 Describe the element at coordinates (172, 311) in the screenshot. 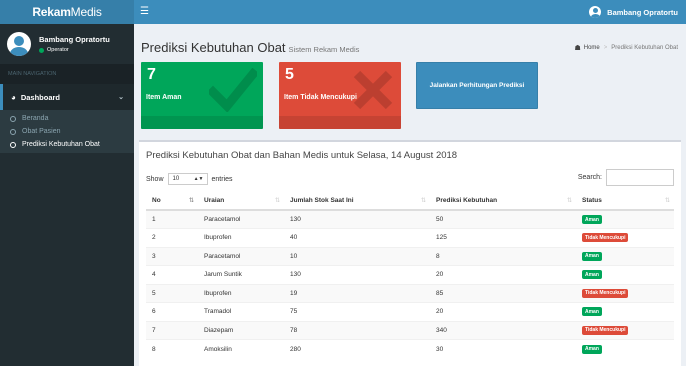

I see `table-cell: 6` at that location.